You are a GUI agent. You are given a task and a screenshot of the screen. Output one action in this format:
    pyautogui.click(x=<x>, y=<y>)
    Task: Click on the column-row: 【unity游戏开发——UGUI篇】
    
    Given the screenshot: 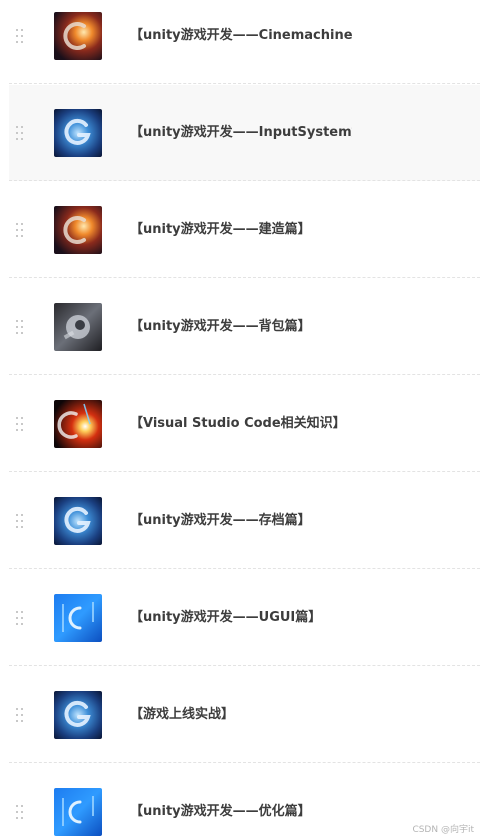 What is the action you would take?
    pyautogui.click(x=244, y=618)
    